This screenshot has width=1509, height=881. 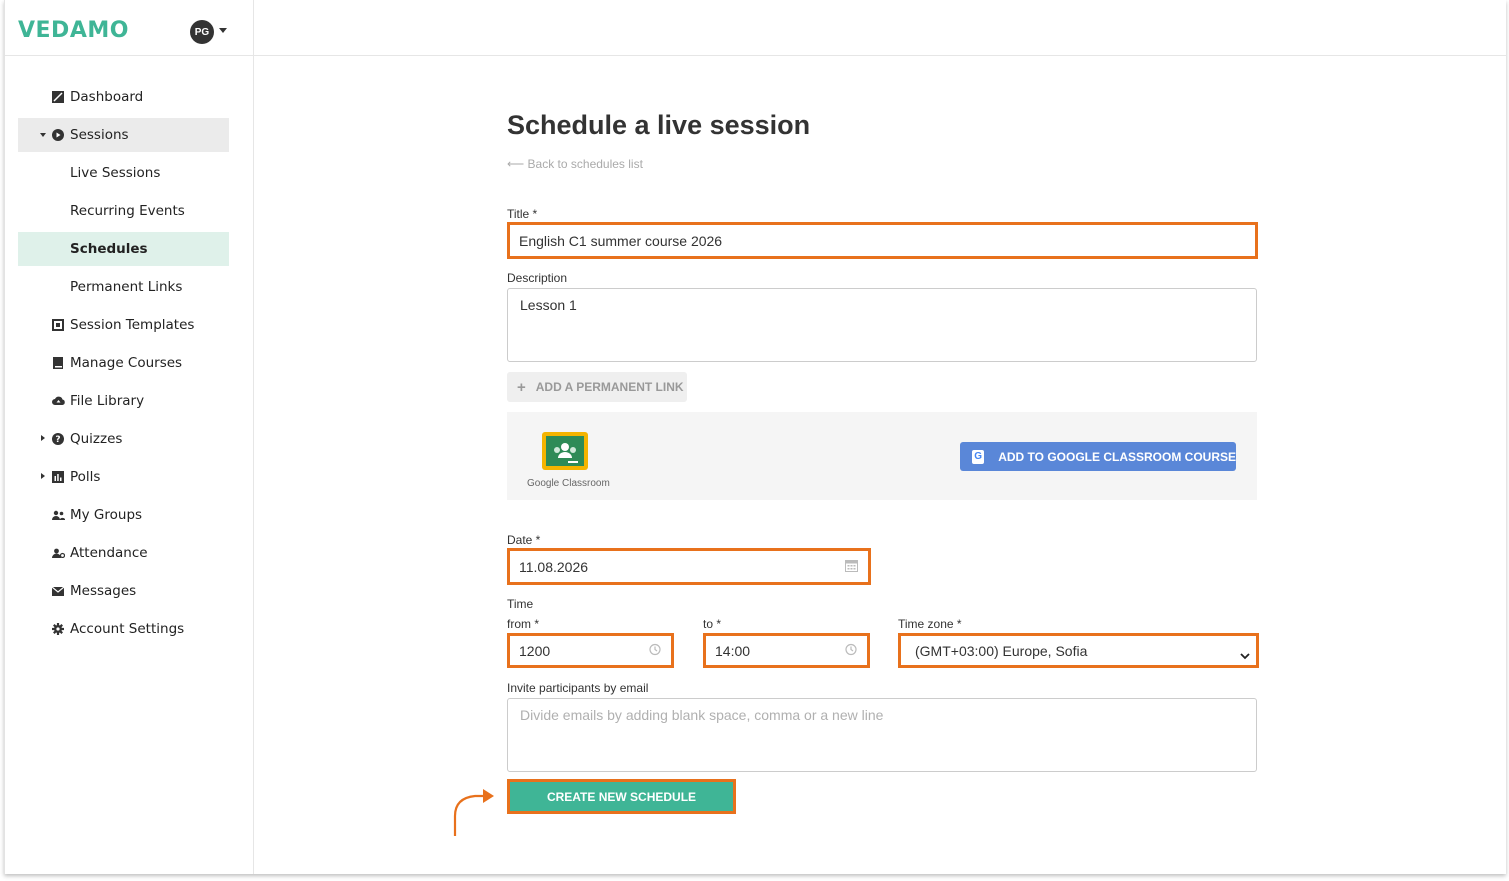 I want to click on sidebar-item-manage-courses: Manage Courses, so click(x=123, y=363).